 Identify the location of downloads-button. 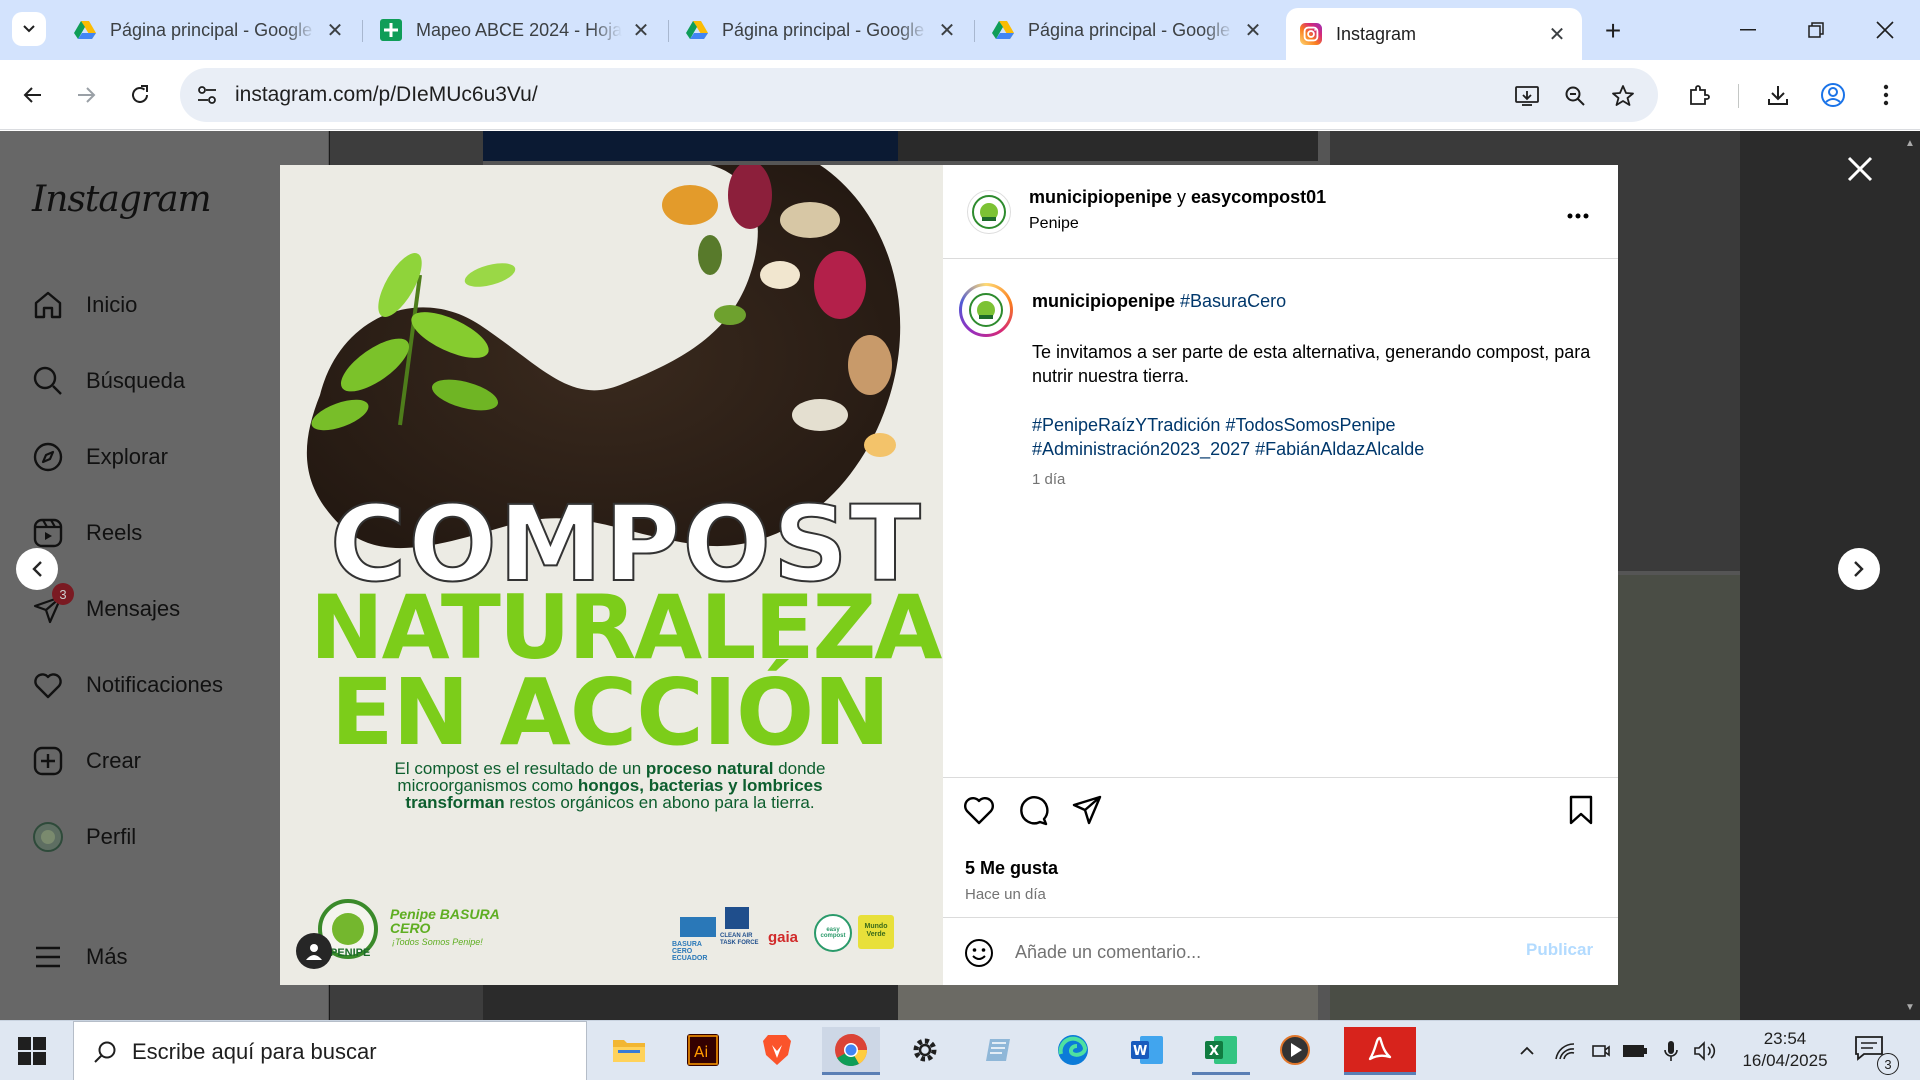
(1778, 95).